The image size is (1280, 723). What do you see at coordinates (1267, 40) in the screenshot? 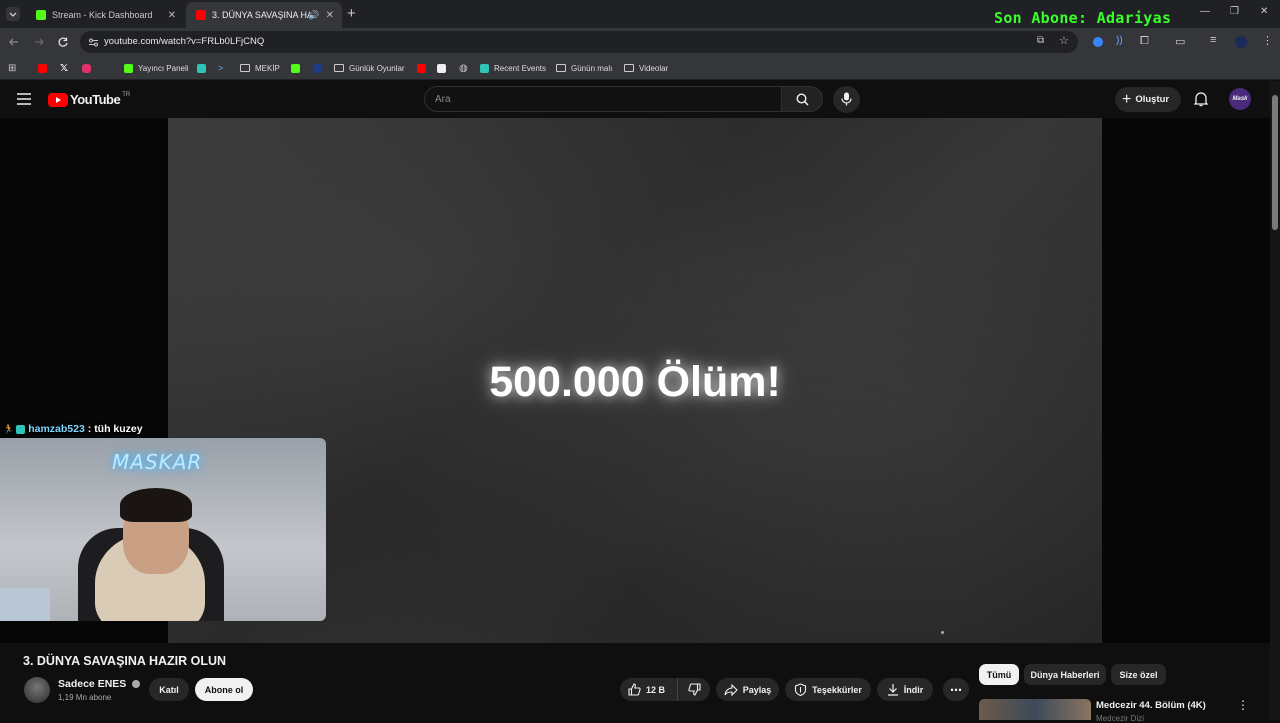
I see `browser-menu-icon: ⋮` at bounding box center [1267, 40].